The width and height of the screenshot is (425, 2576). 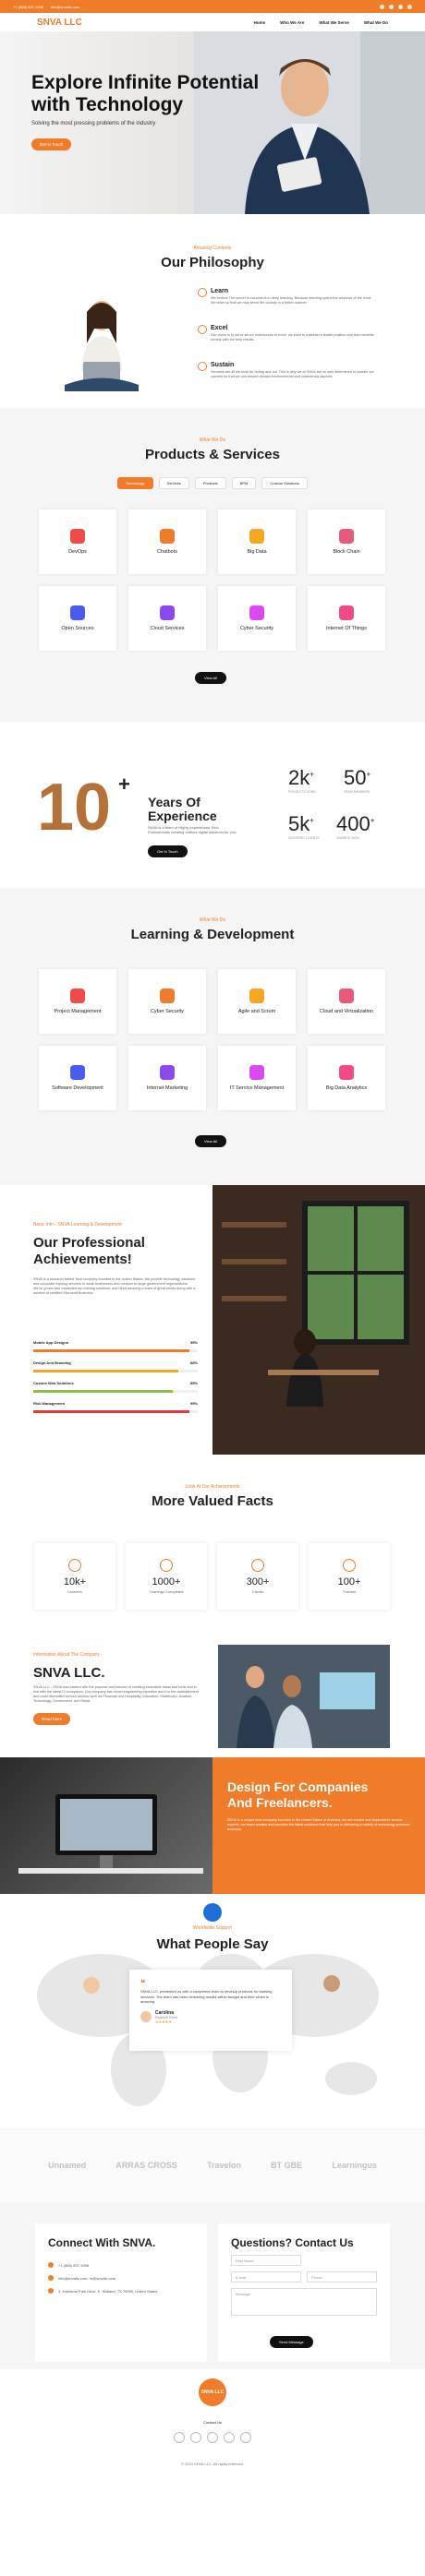 What do you see at coordinates (51, 2291) in the screenshot?
I see `location-icon` at bounding box center [51, 2291].